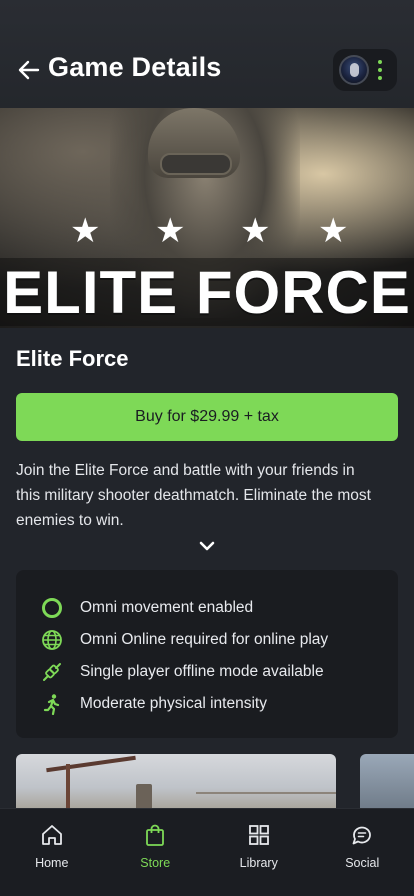 The width and height of the screenshot is (414, 896). Describe the element at coordinates (52, 608) in the screenshot. I see `ring-icon` at that location.